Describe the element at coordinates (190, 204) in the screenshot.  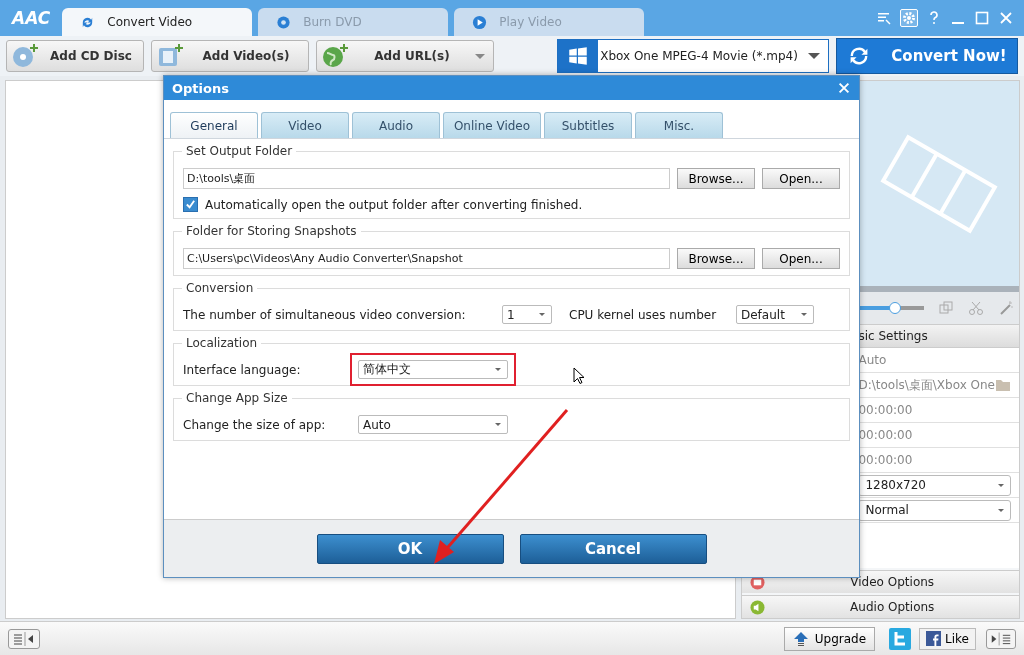
I see `checkbox` at that location.